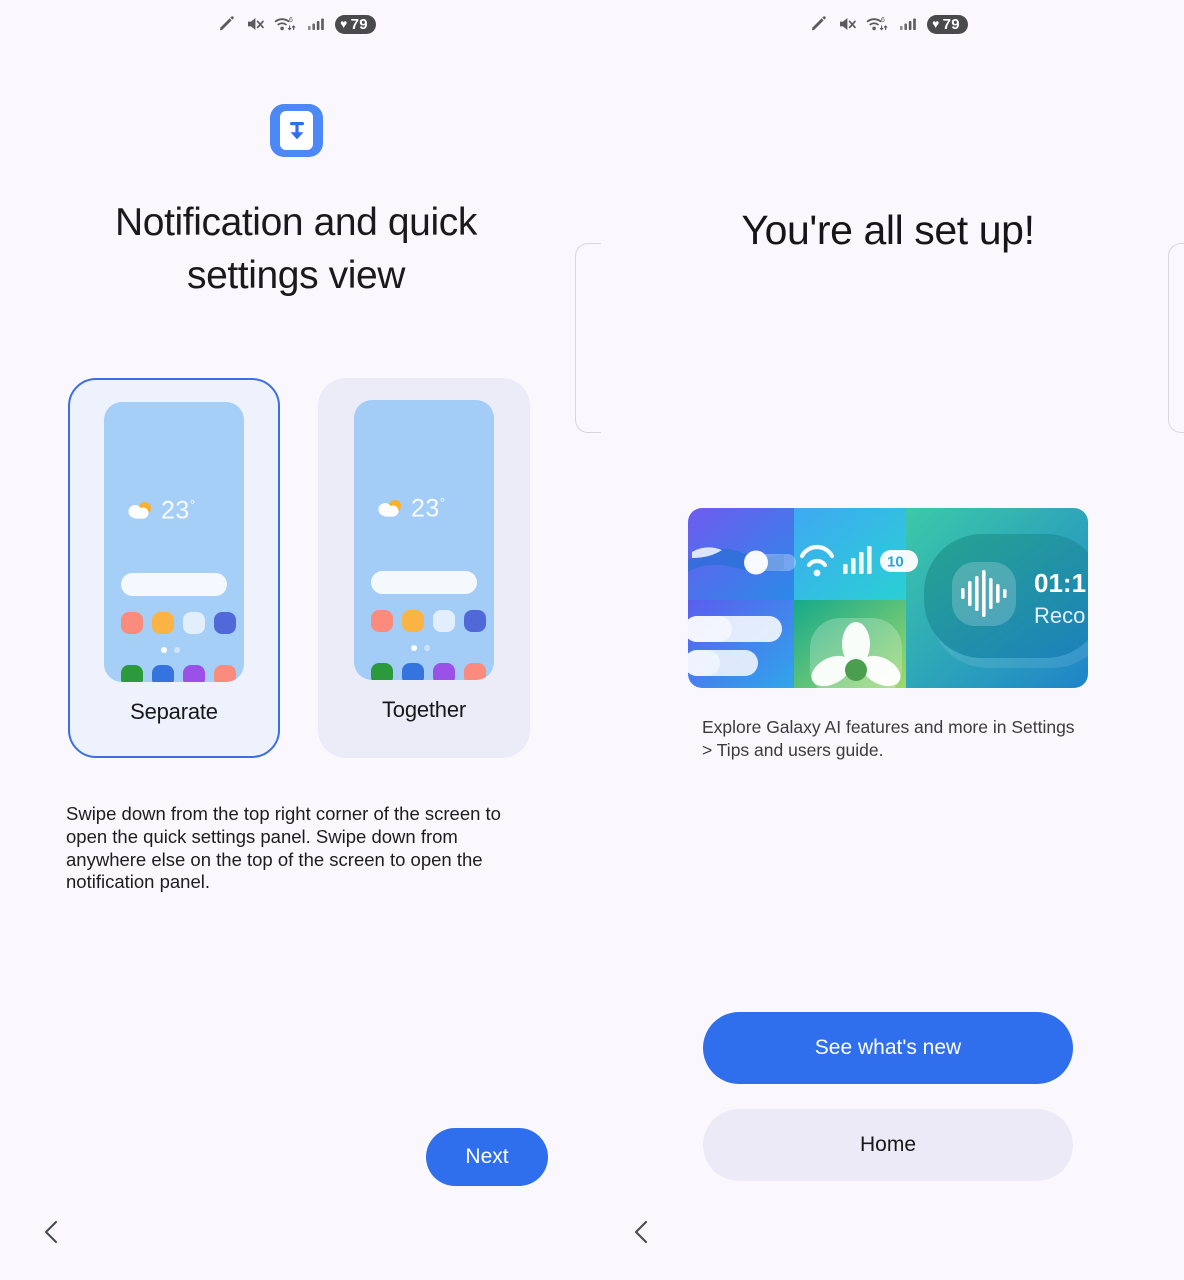 The image size is (1184, 1280). I want to click on see-whats-new-button: See what's new, so click(888, 1048).